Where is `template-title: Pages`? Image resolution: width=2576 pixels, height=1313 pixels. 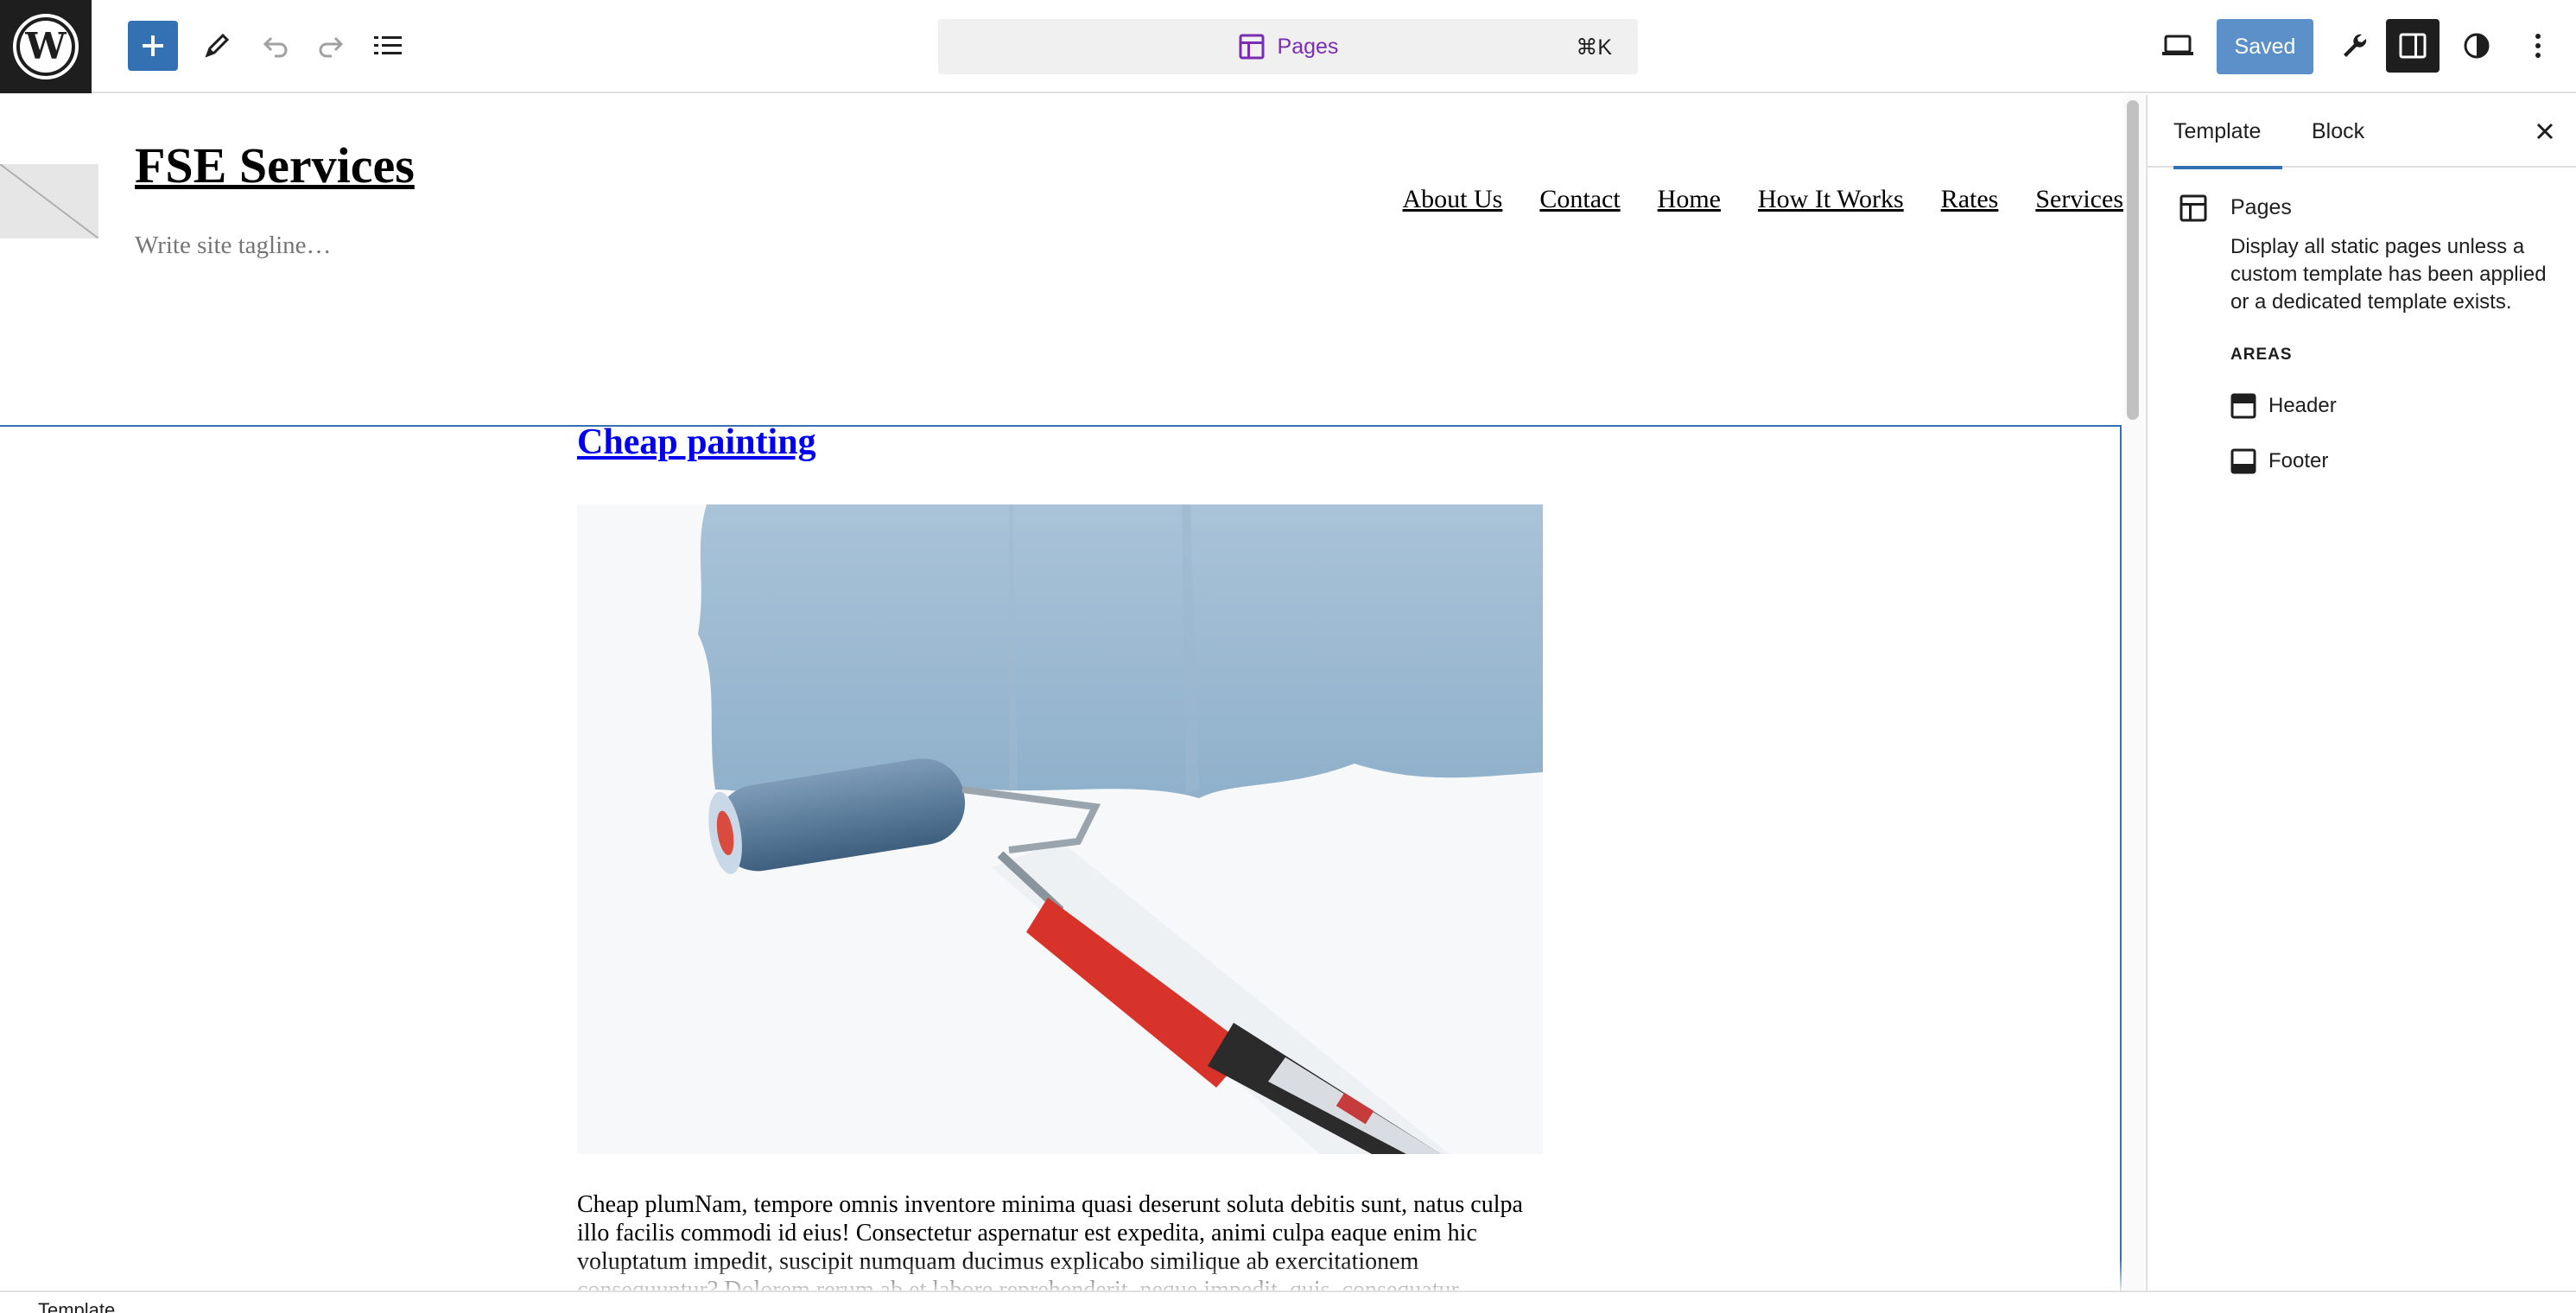 template-title: Pages is located at coordinates (2261, 207).